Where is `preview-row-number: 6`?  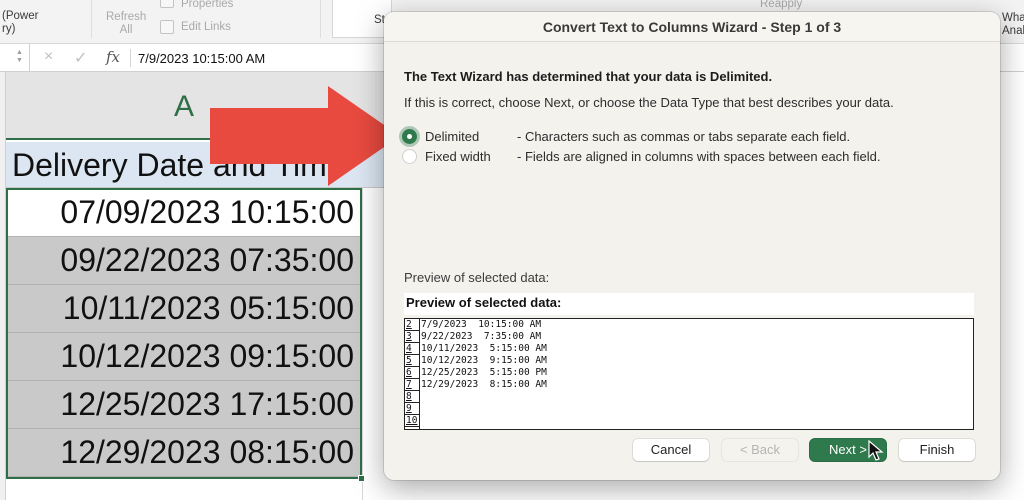
preview-row-number: 6 is located at coordinates (412, 373).